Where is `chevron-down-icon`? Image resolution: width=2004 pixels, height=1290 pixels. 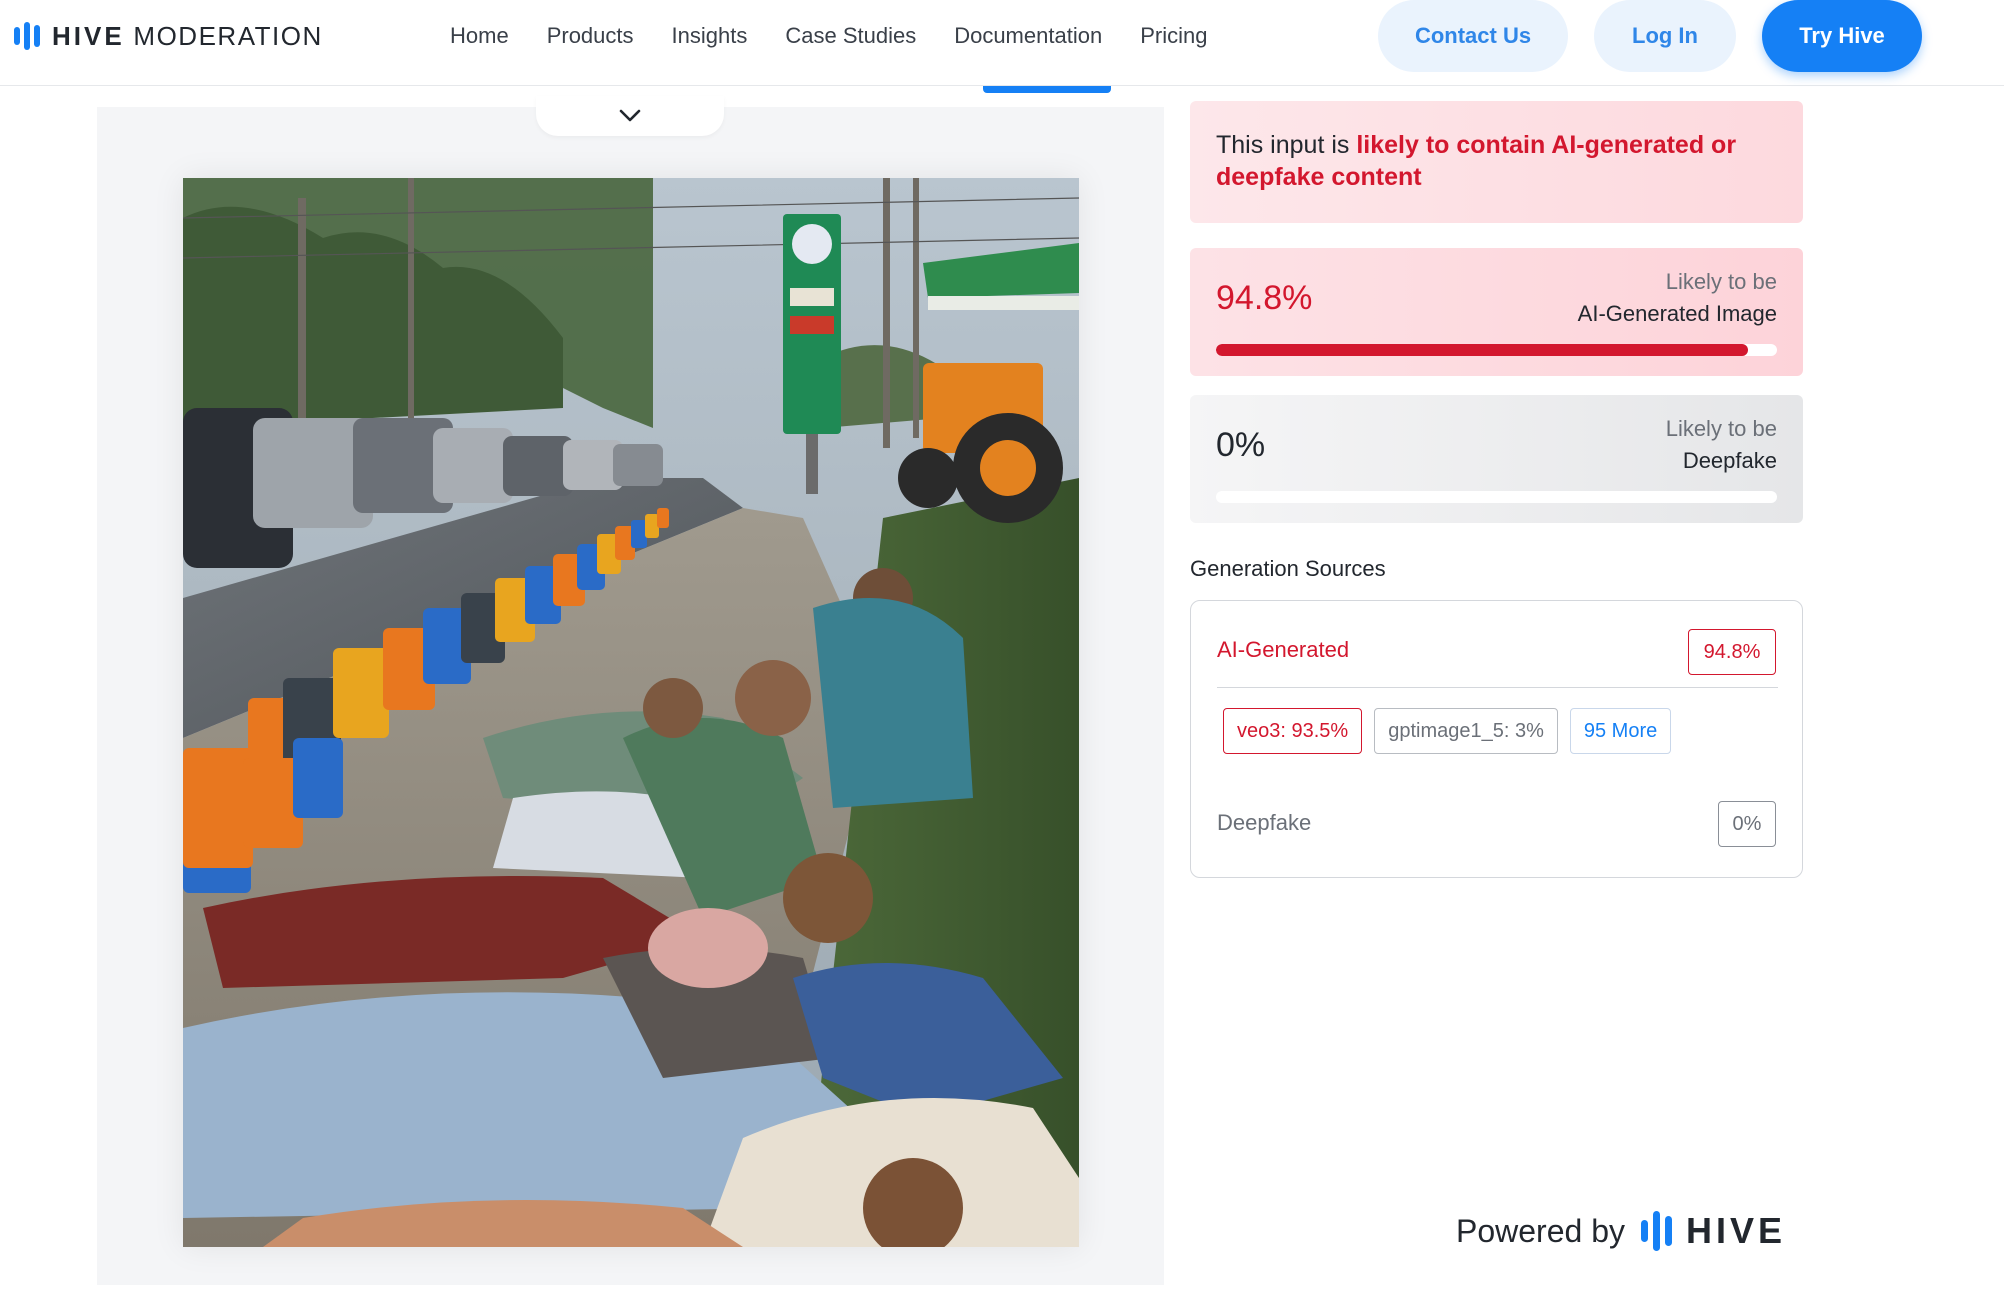 chevron-down-icon is located at coordinates (630, 115).